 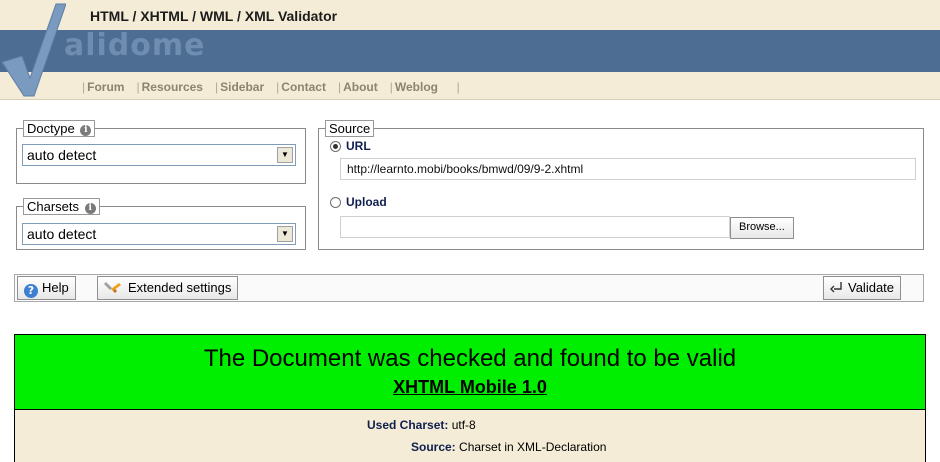 What do you see at coordinates (46, 288) in the screenshot?
I see `help-button: ? Help` at bounding box center [46, 288].